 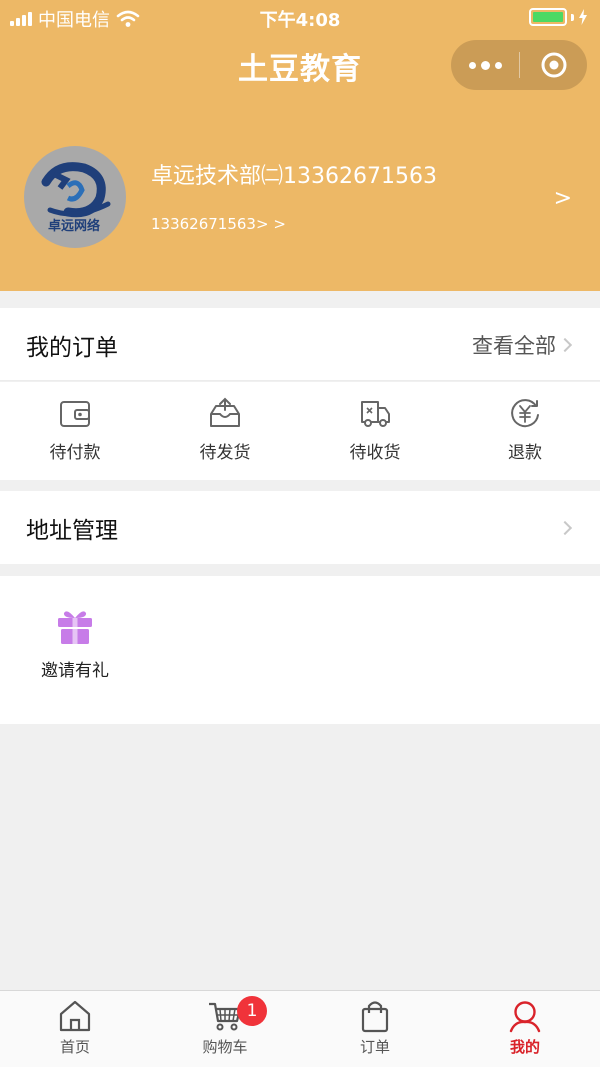 What do you see at coordinates (300, 344) in the screenshot?
I see `my-orders-row: 我的订单 查看全部` at bounding box center [300, 344].